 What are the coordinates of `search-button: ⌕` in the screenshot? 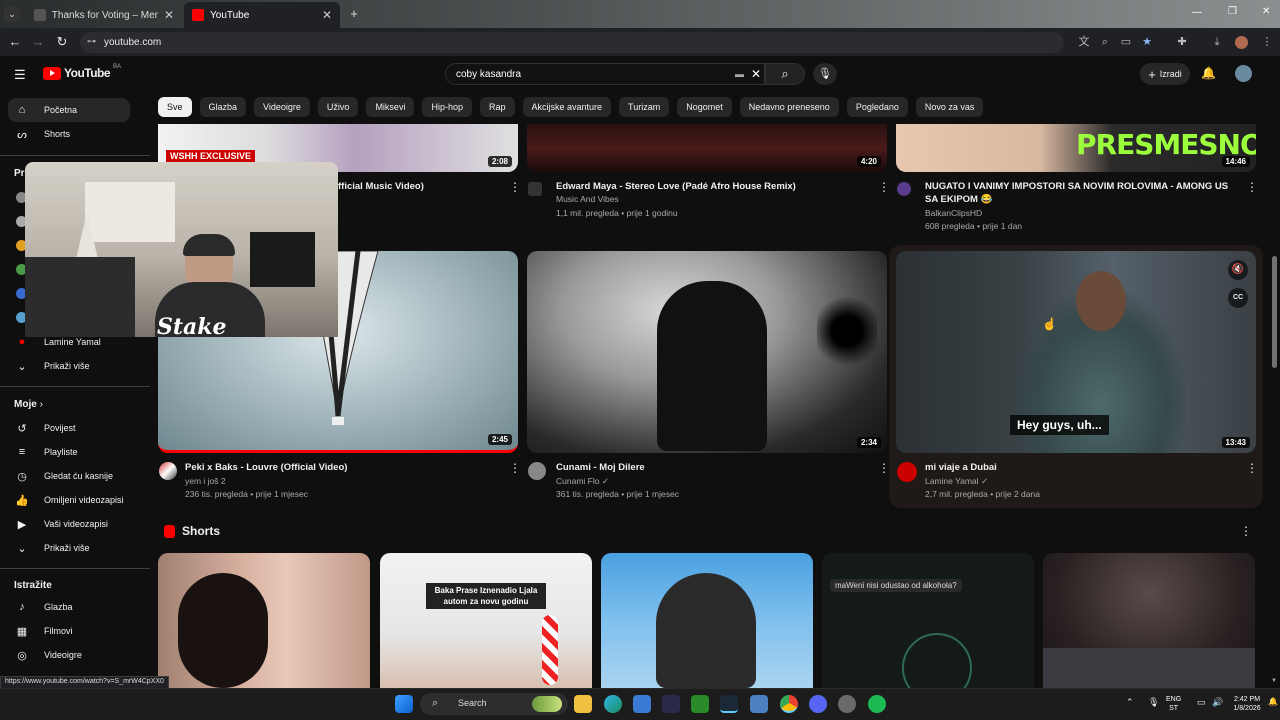 It's located at (785, 74).